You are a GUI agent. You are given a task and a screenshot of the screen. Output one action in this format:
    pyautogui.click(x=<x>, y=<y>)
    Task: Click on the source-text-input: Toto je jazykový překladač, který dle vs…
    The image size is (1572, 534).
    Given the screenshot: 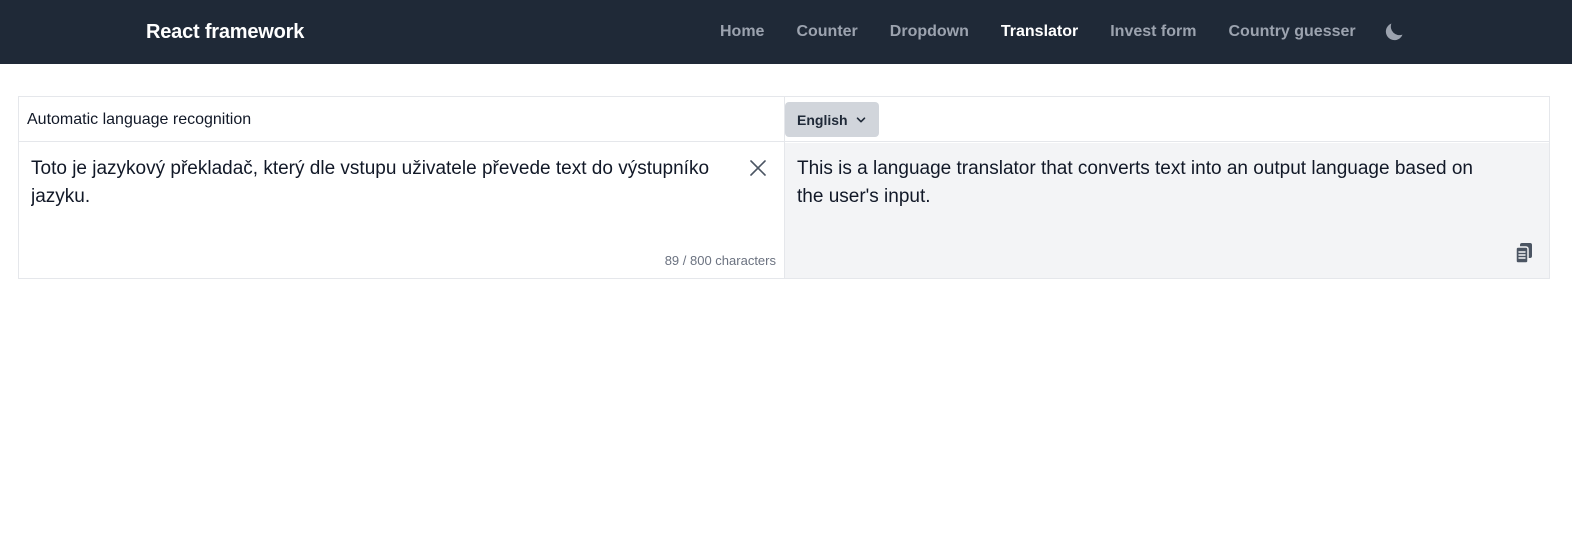 What is the action you would take?
    pyautogui.click(x=371, y=200)
    